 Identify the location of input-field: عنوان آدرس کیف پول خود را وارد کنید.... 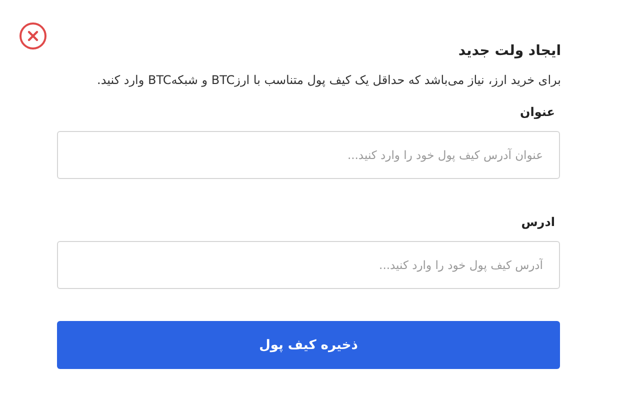
(308, 155).